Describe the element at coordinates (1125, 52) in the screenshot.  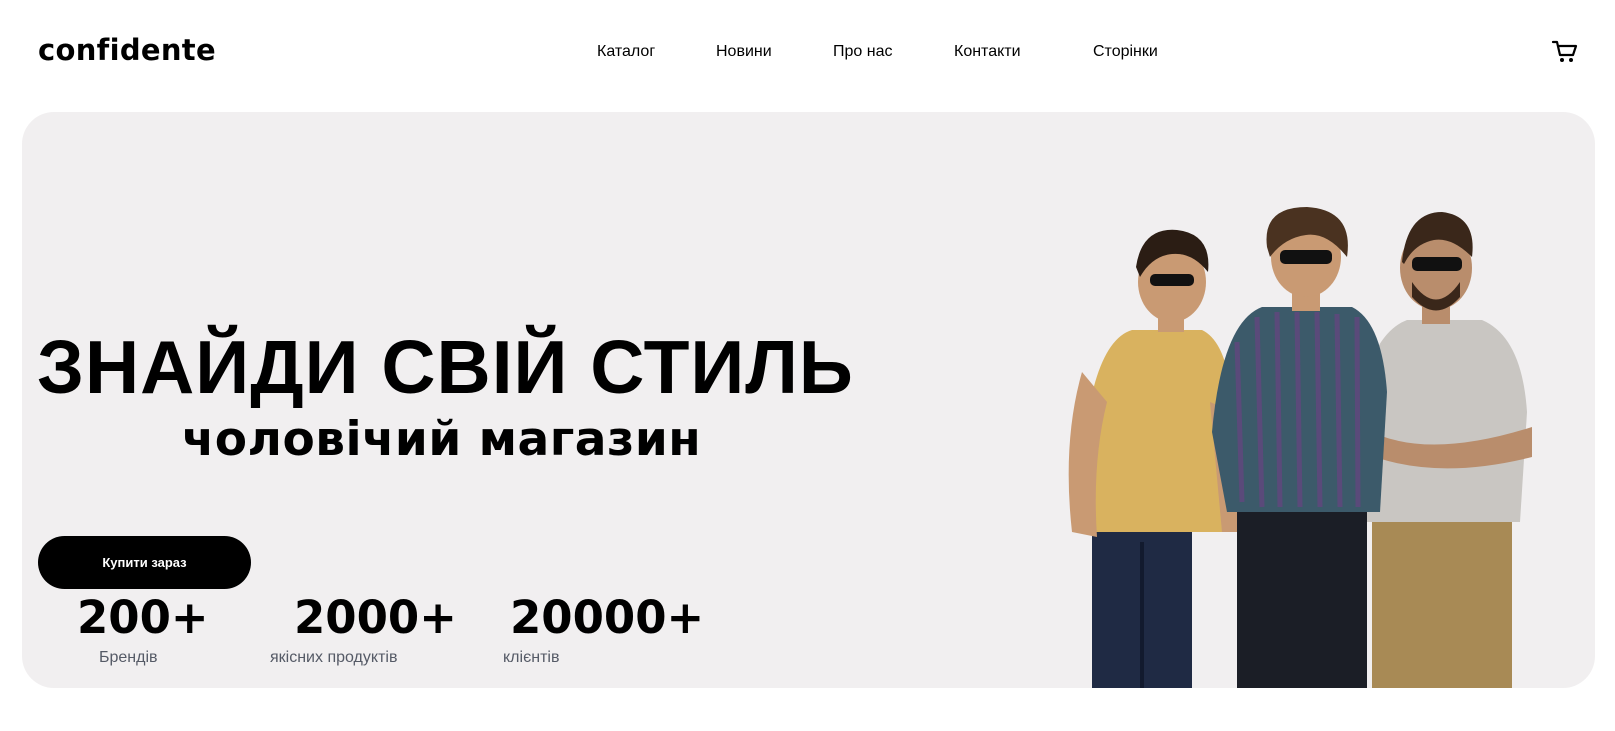
I see `nav-link-pages: Сторінки` at that location.